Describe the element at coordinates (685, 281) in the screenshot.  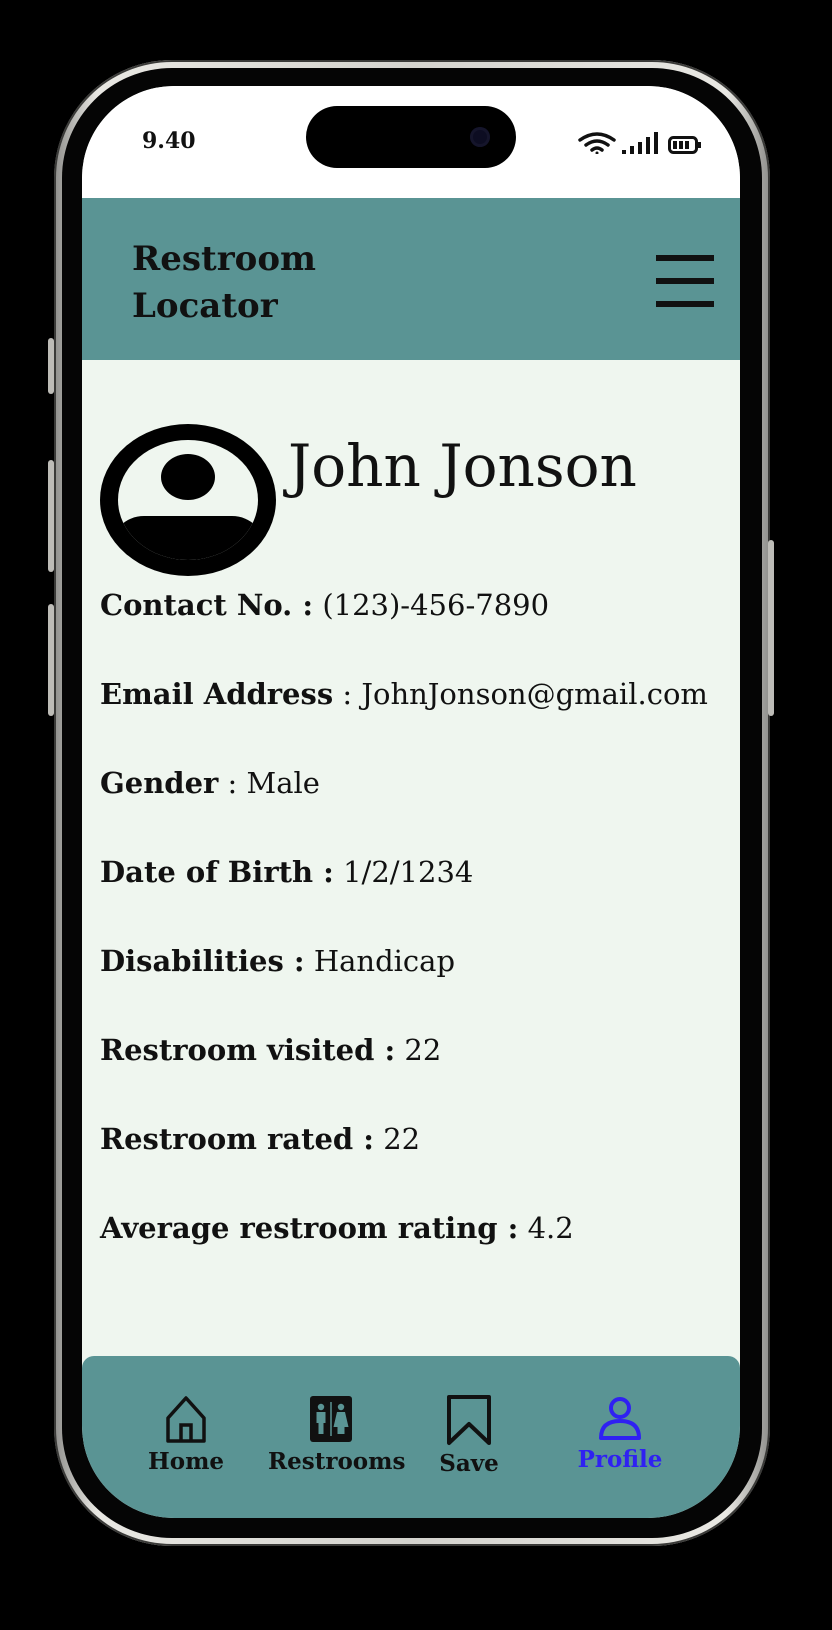
I see `hamburger-menu-icon` at that location.